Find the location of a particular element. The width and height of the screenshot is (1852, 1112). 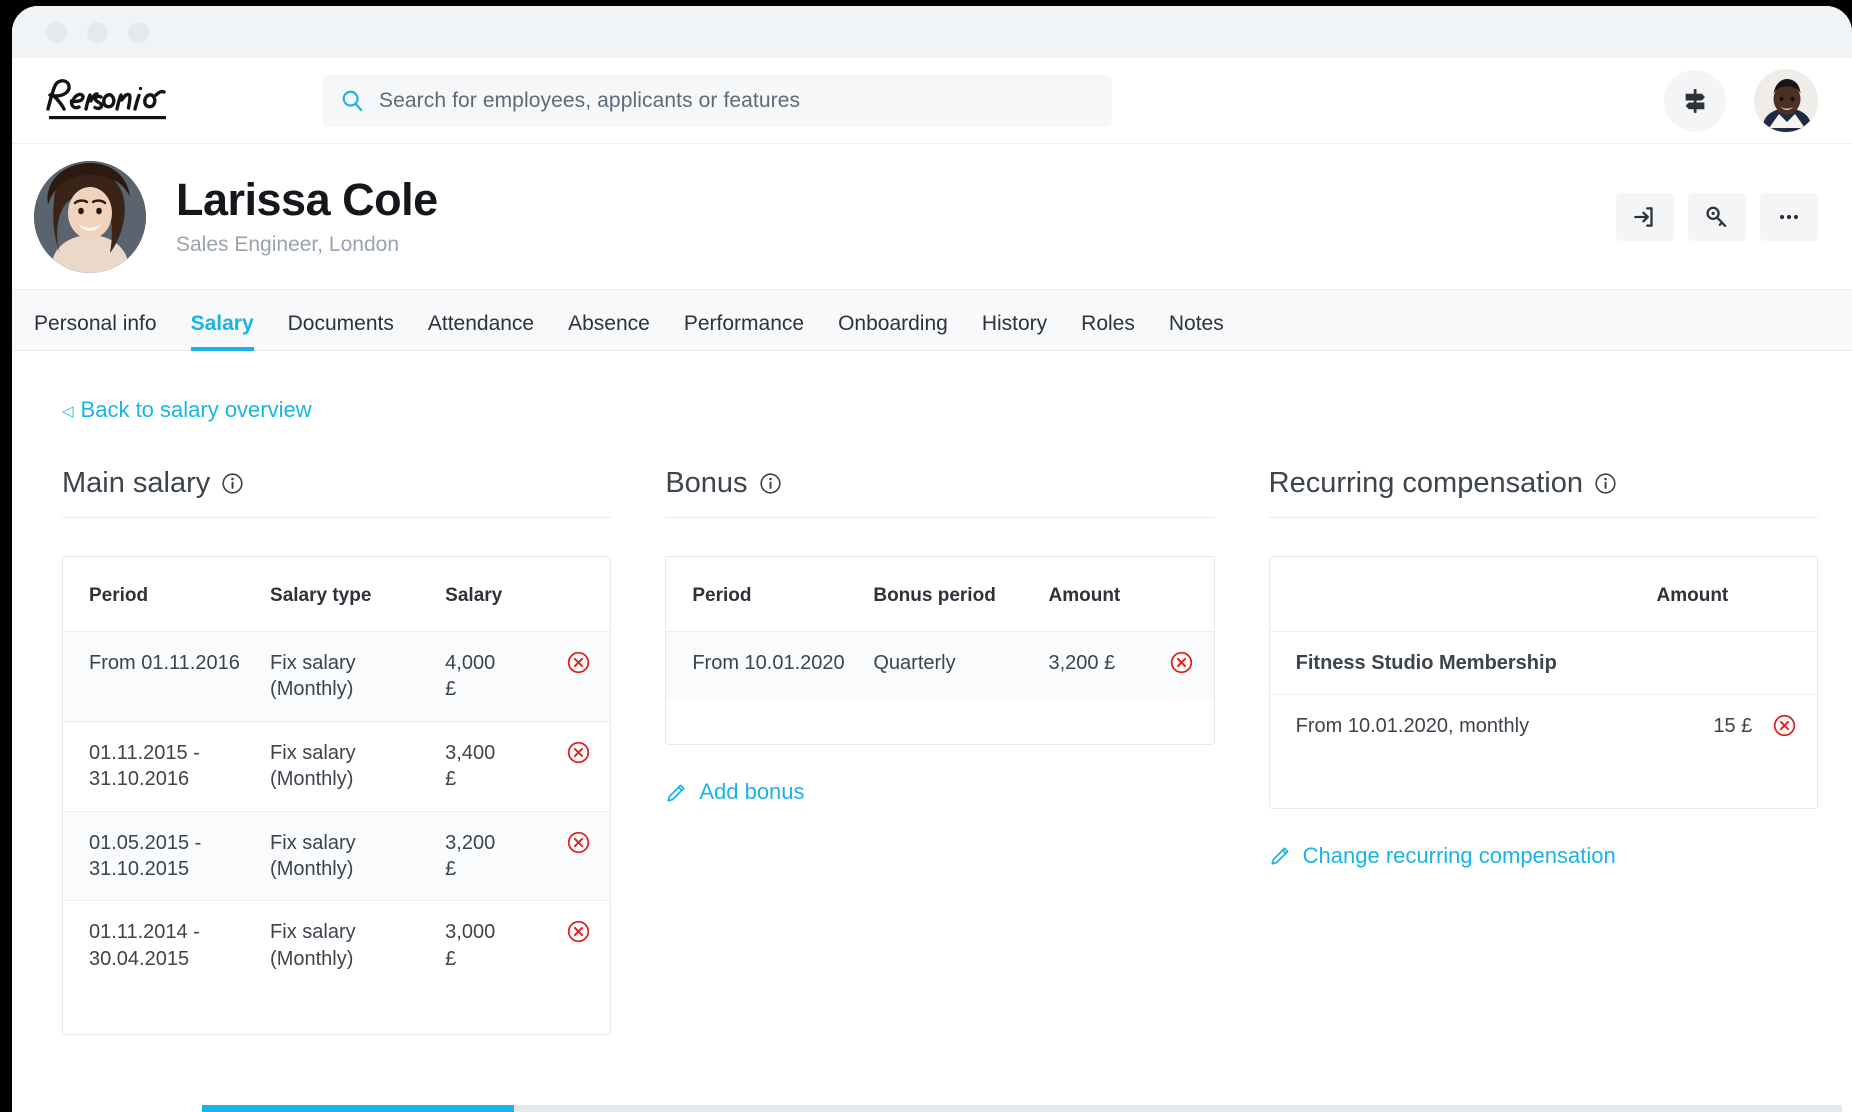

key-icon is located at coordinates (1716, 216).